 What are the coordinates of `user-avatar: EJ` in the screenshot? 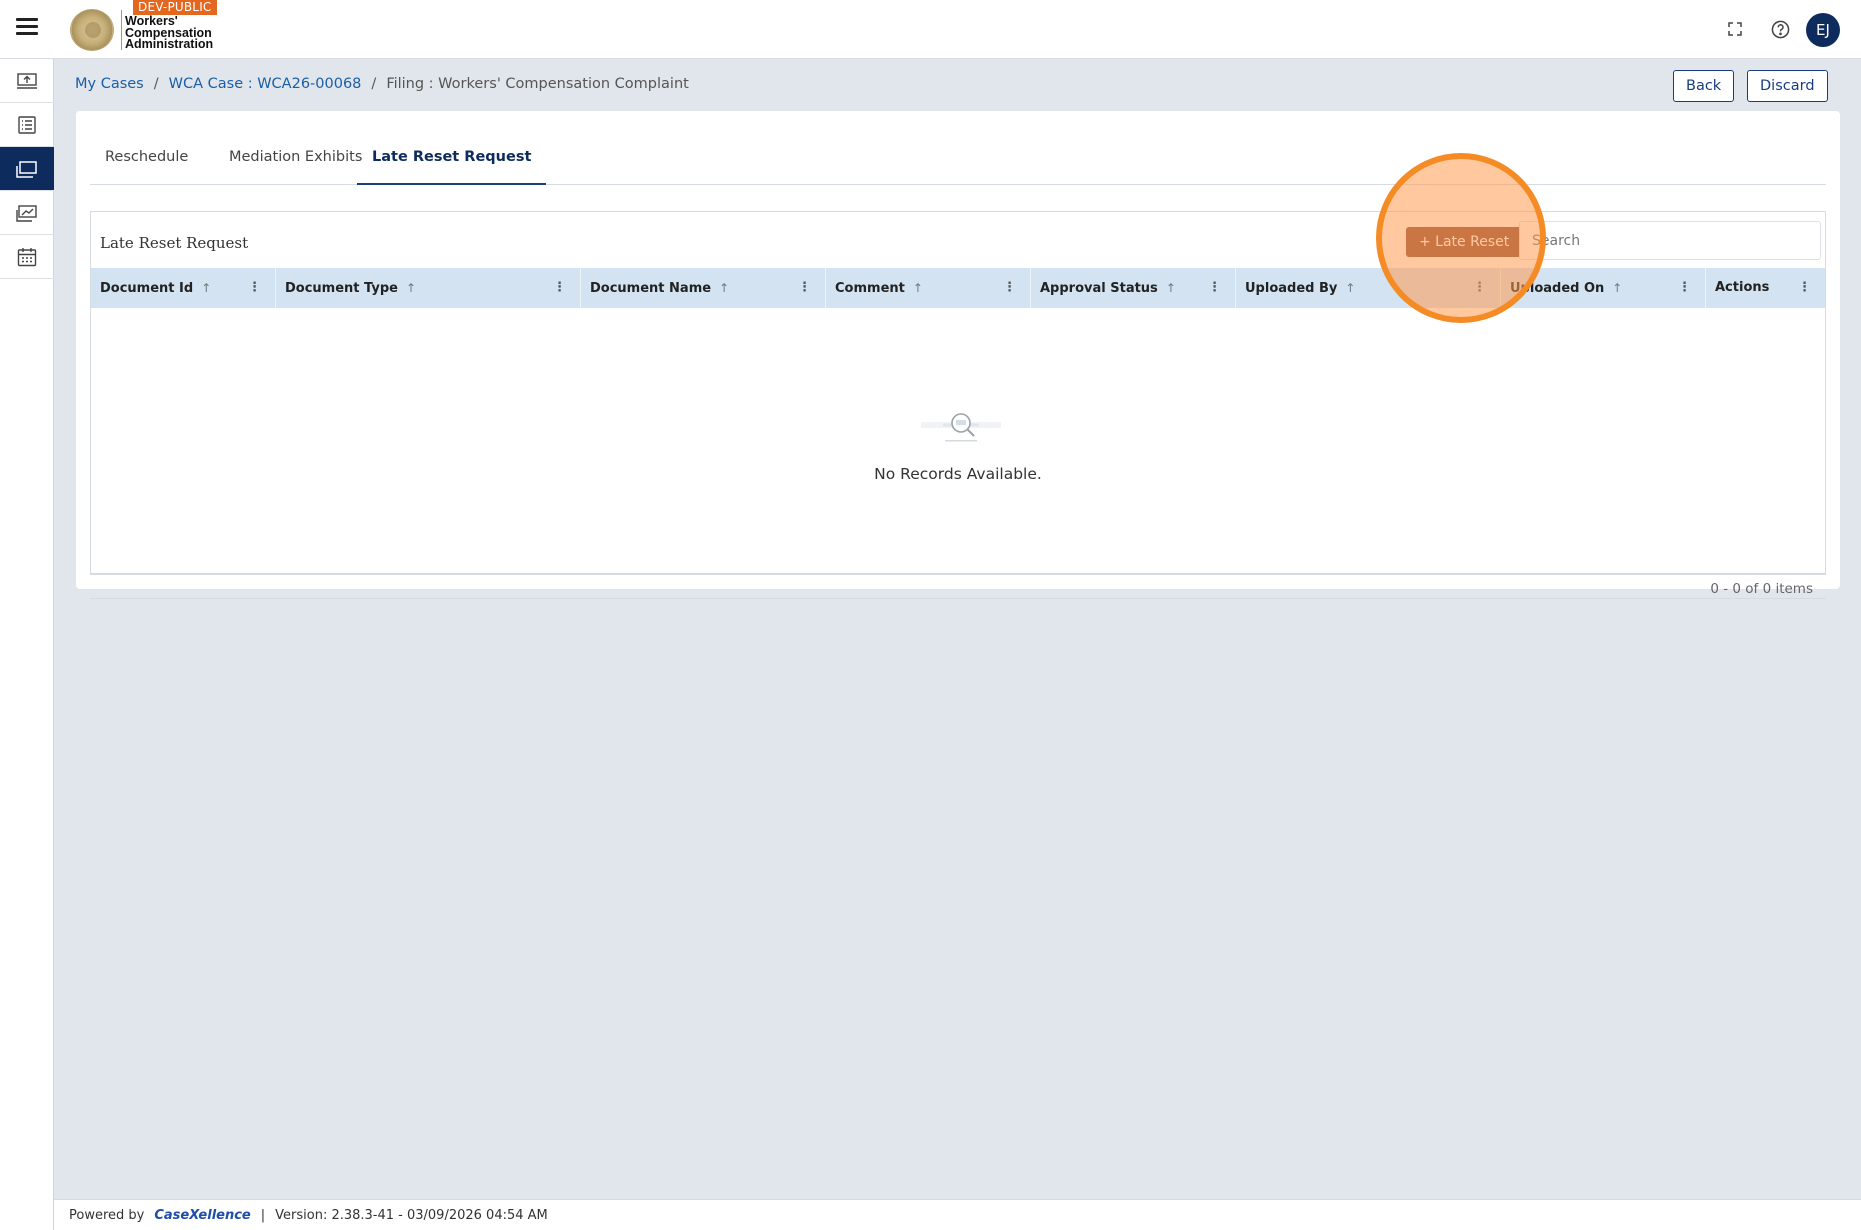 It's located at (1823, 30).